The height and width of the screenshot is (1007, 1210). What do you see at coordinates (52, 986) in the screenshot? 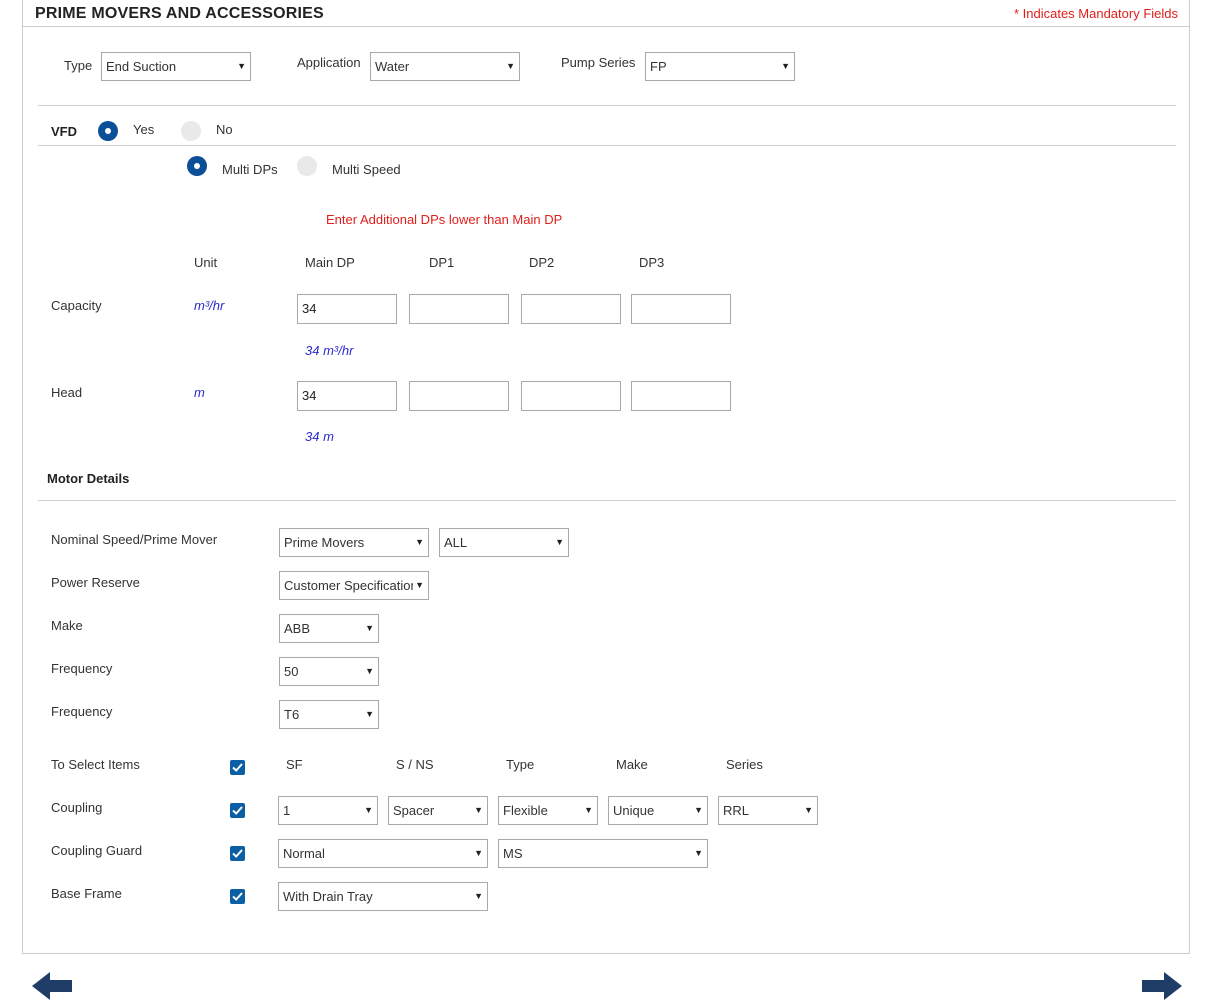
I see `left-arrow-icon` at bounding box center [52, 986].